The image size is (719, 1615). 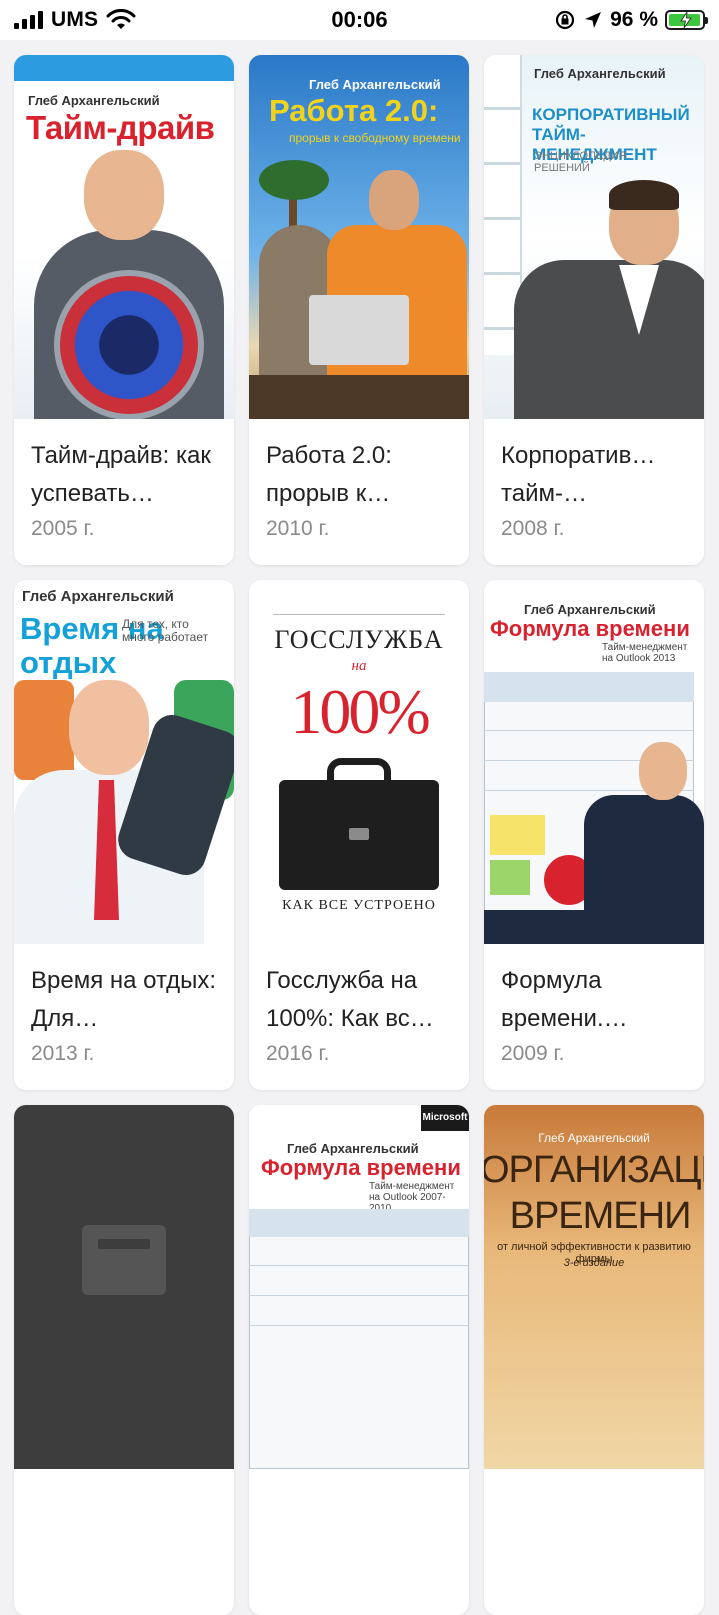 I want to click on cover-badge: Microsoft, so click(x=445, y=1118).